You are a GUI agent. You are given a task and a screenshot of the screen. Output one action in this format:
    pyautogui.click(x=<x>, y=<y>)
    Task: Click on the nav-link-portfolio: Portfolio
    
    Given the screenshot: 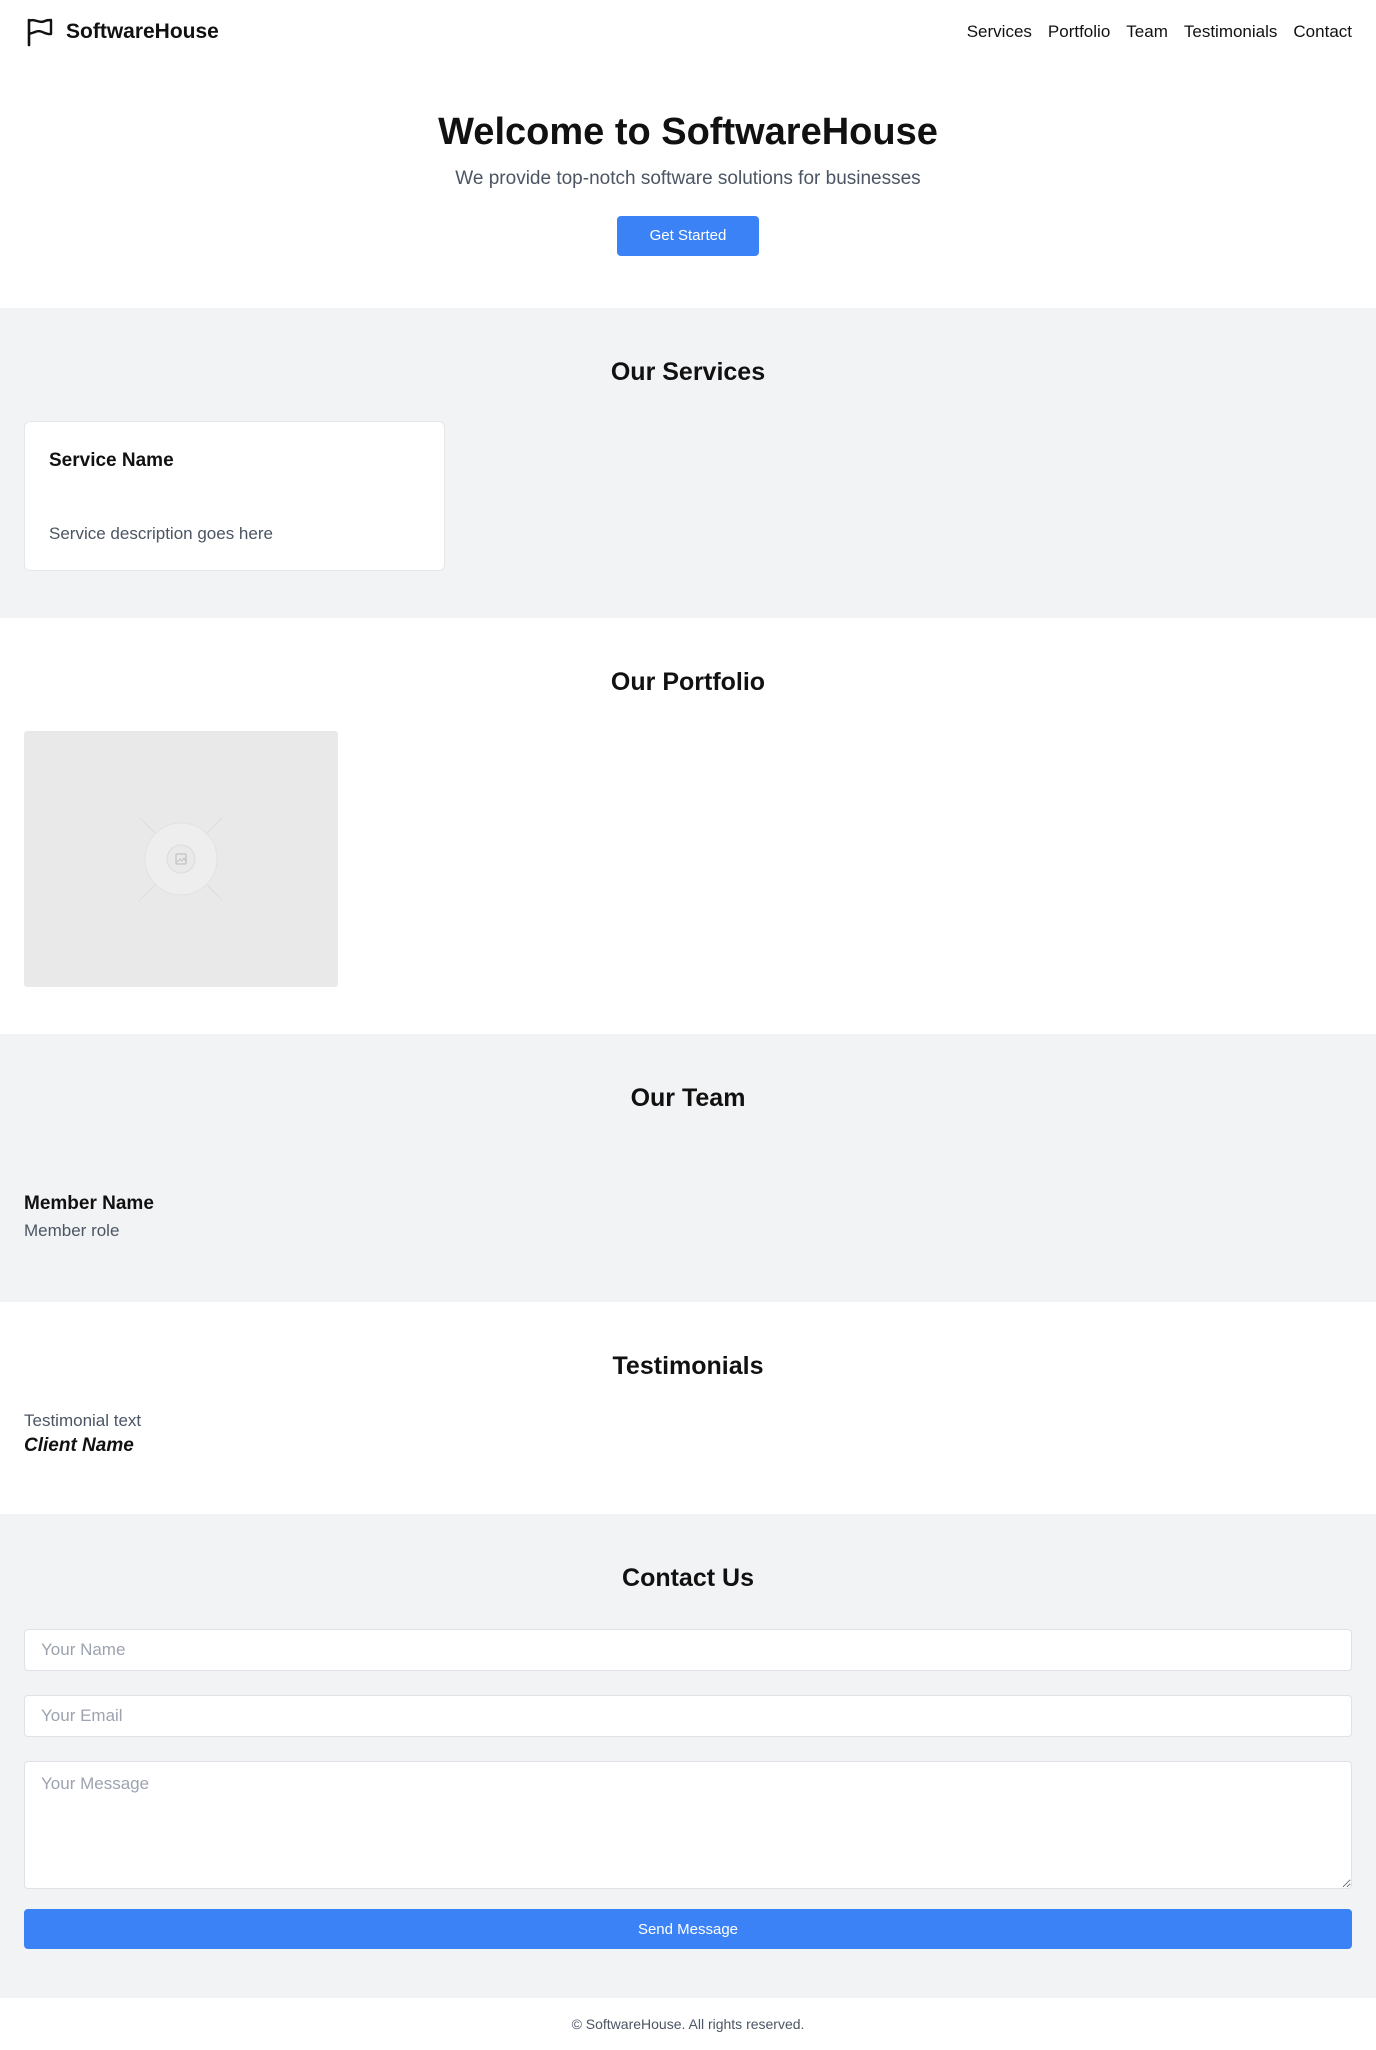 What is the action you would take?
    pyautogui.click(x=1079, y=32)
    